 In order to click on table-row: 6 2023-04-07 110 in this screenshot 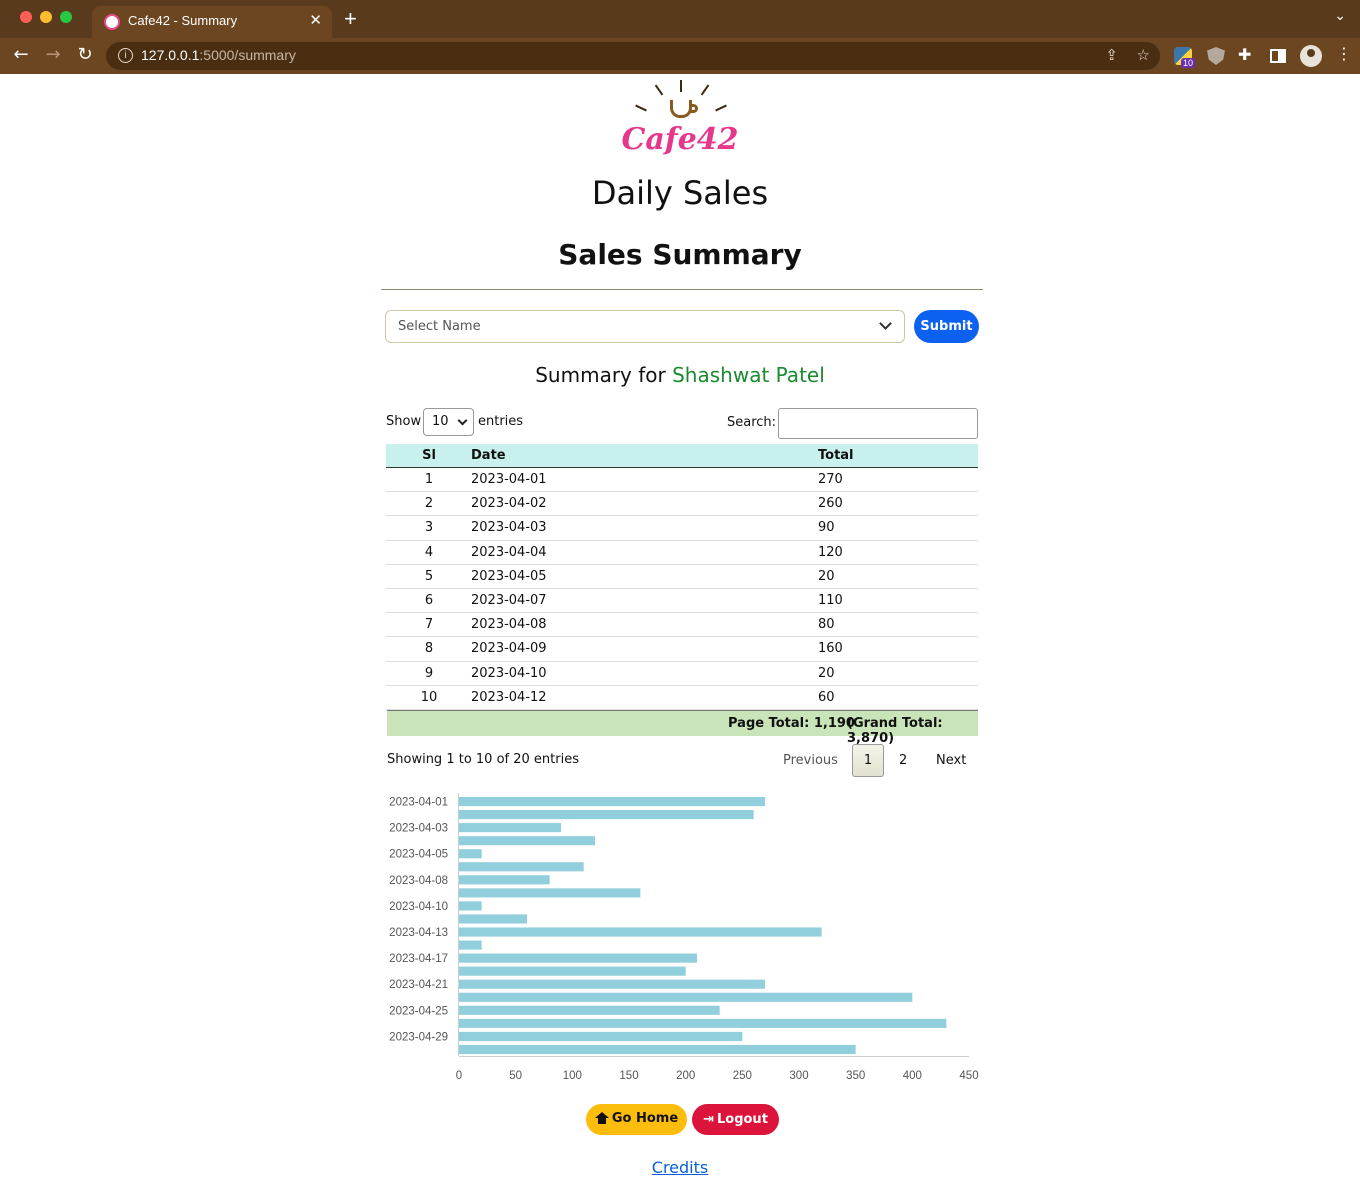, I will do `click(682, 601)`.